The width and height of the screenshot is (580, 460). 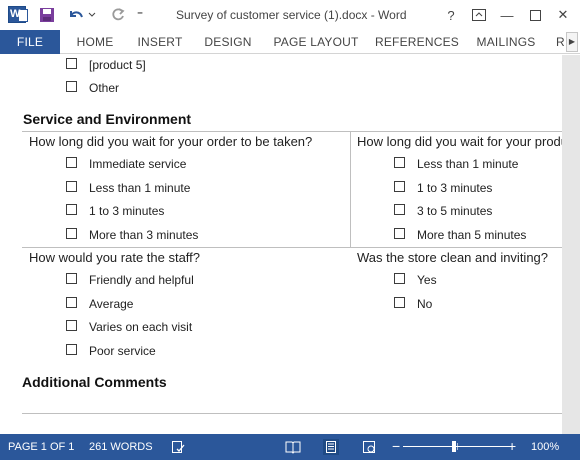 What do you see at coordinates (425, 304) in the screenshot?
I see `option-label: No` at bounding box center [425, 304].